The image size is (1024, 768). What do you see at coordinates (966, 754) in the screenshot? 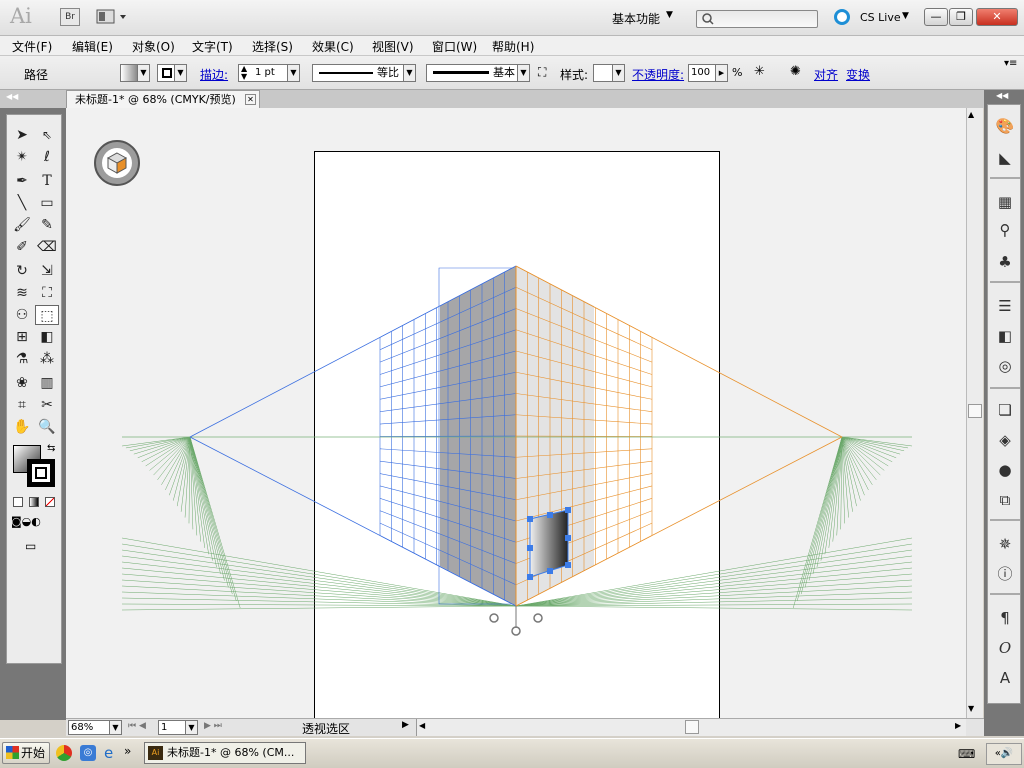
I see `keyboard-icon: ⌨` at bounding box center [966, 754].